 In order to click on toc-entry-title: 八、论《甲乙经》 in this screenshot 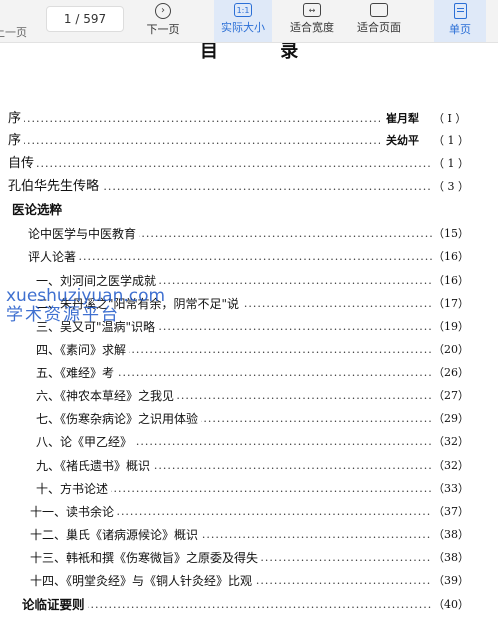, I will do `click(86, 442)`.